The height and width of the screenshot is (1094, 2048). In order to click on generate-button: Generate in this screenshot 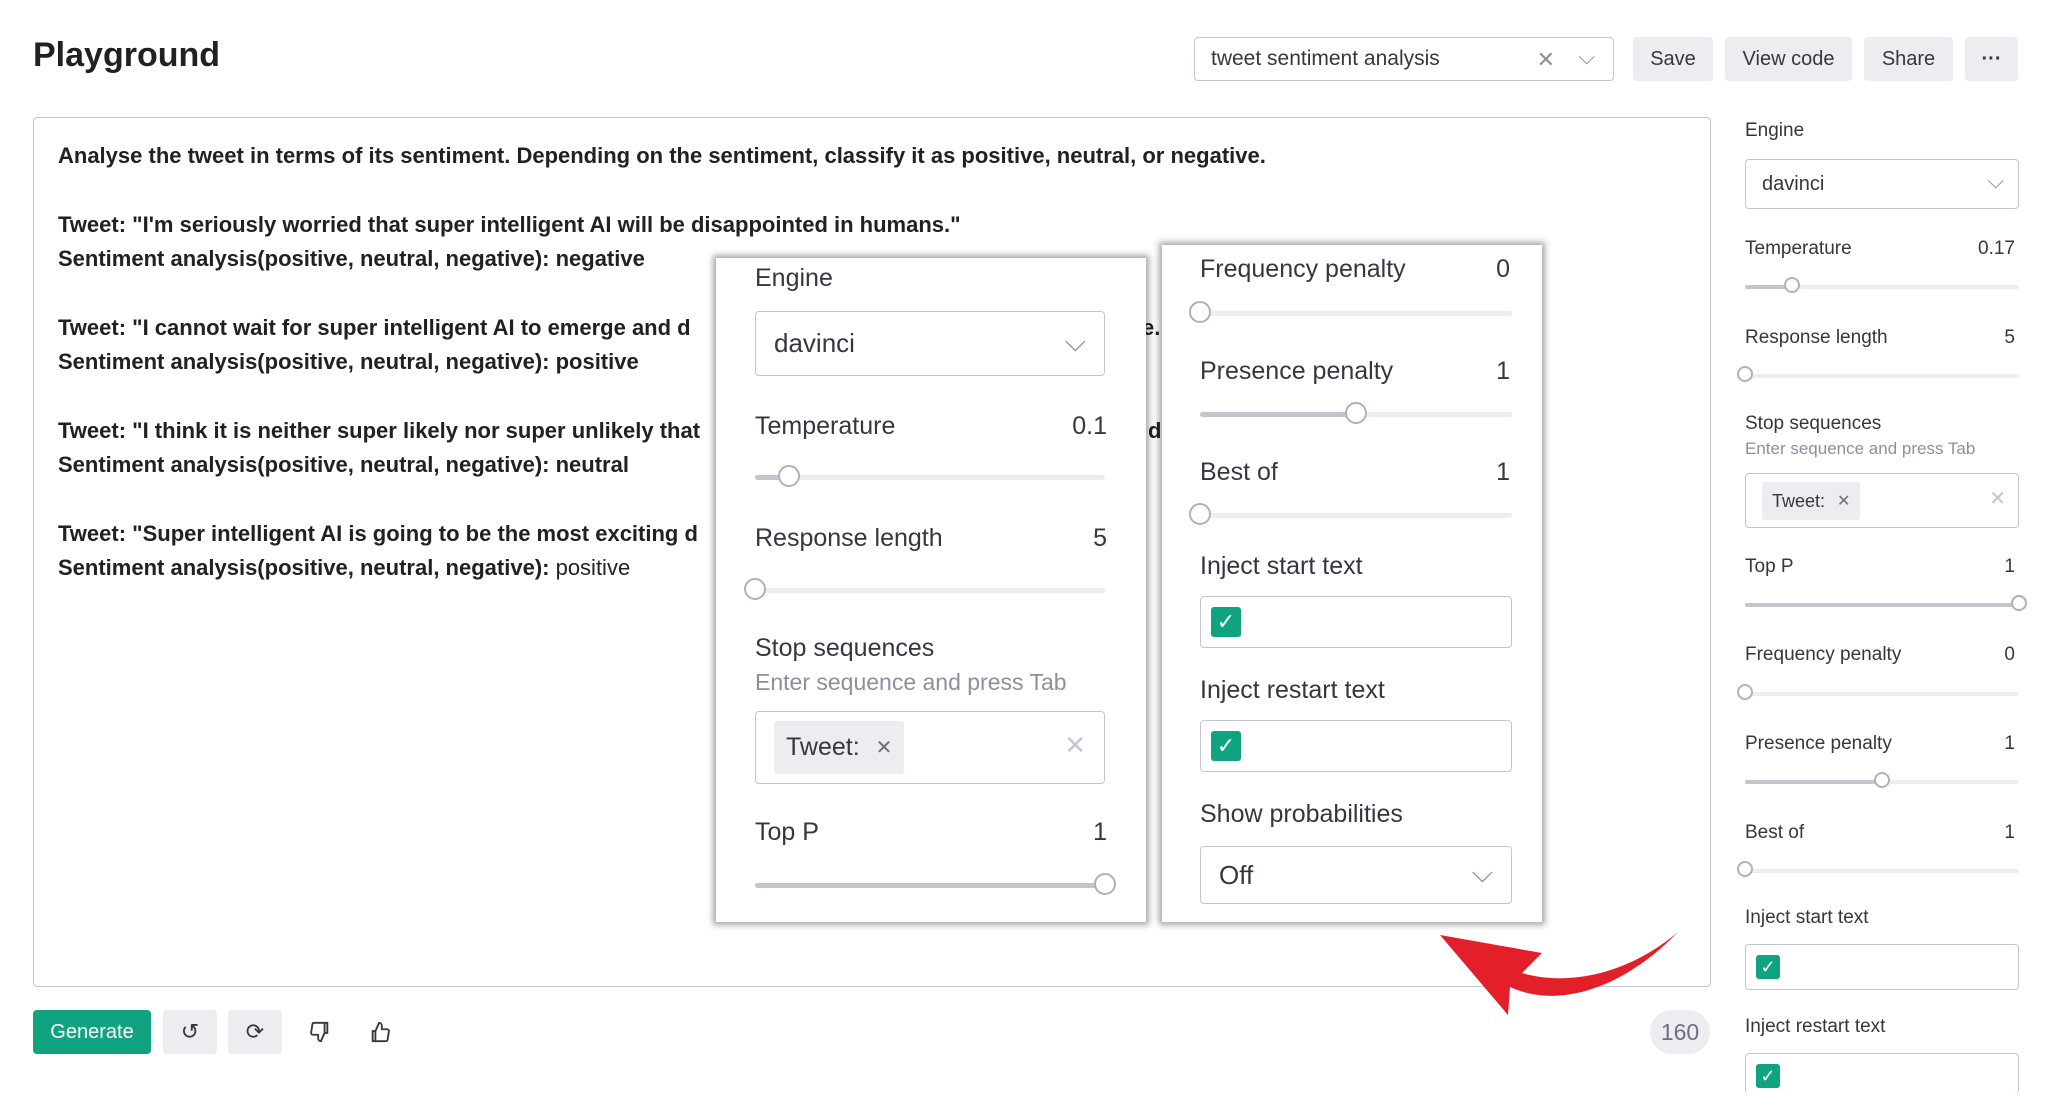, I will do `click(92, 1032)`.